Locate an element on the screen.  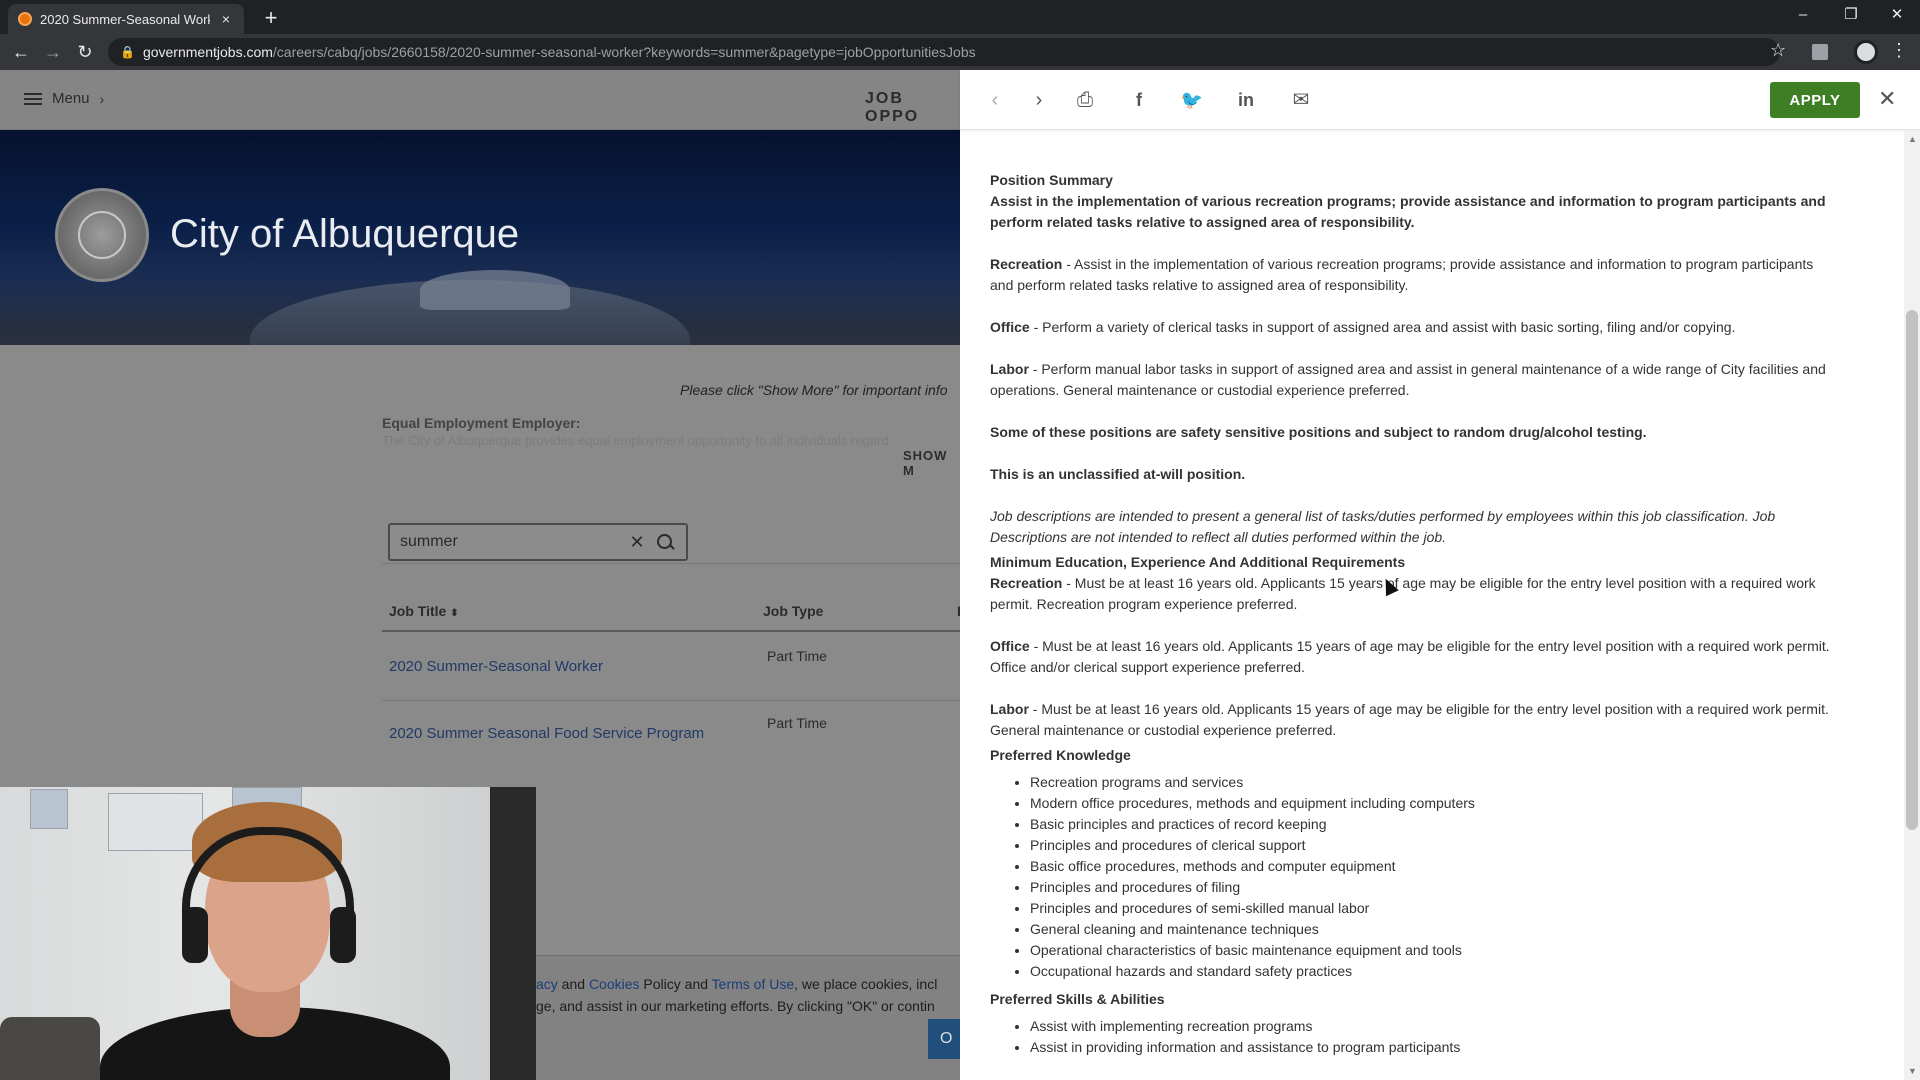
restore-button: ❐ is located at coordinates (1851, 15).